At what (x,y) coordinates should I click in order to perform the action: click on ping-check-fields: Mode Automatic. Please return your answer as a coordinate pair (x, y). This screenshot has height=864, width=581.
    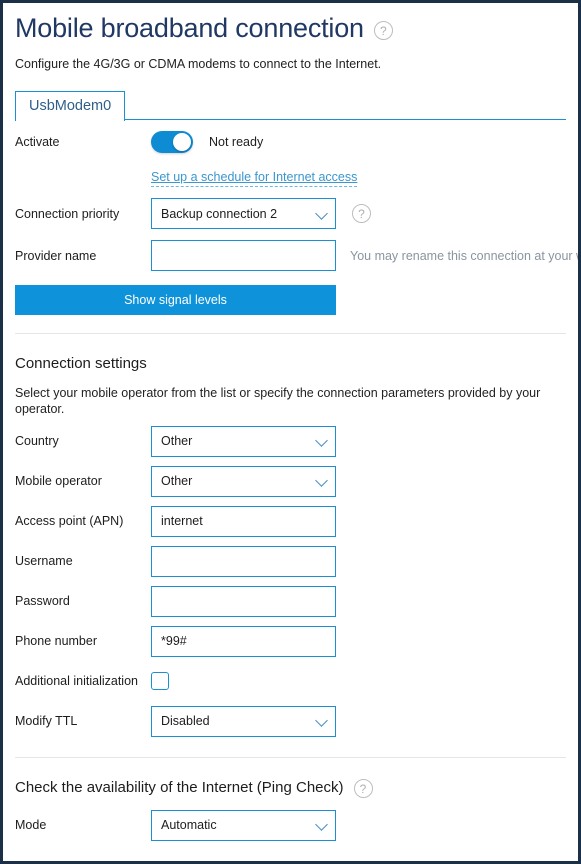
    Looking at the image, I should click on (290, 825).